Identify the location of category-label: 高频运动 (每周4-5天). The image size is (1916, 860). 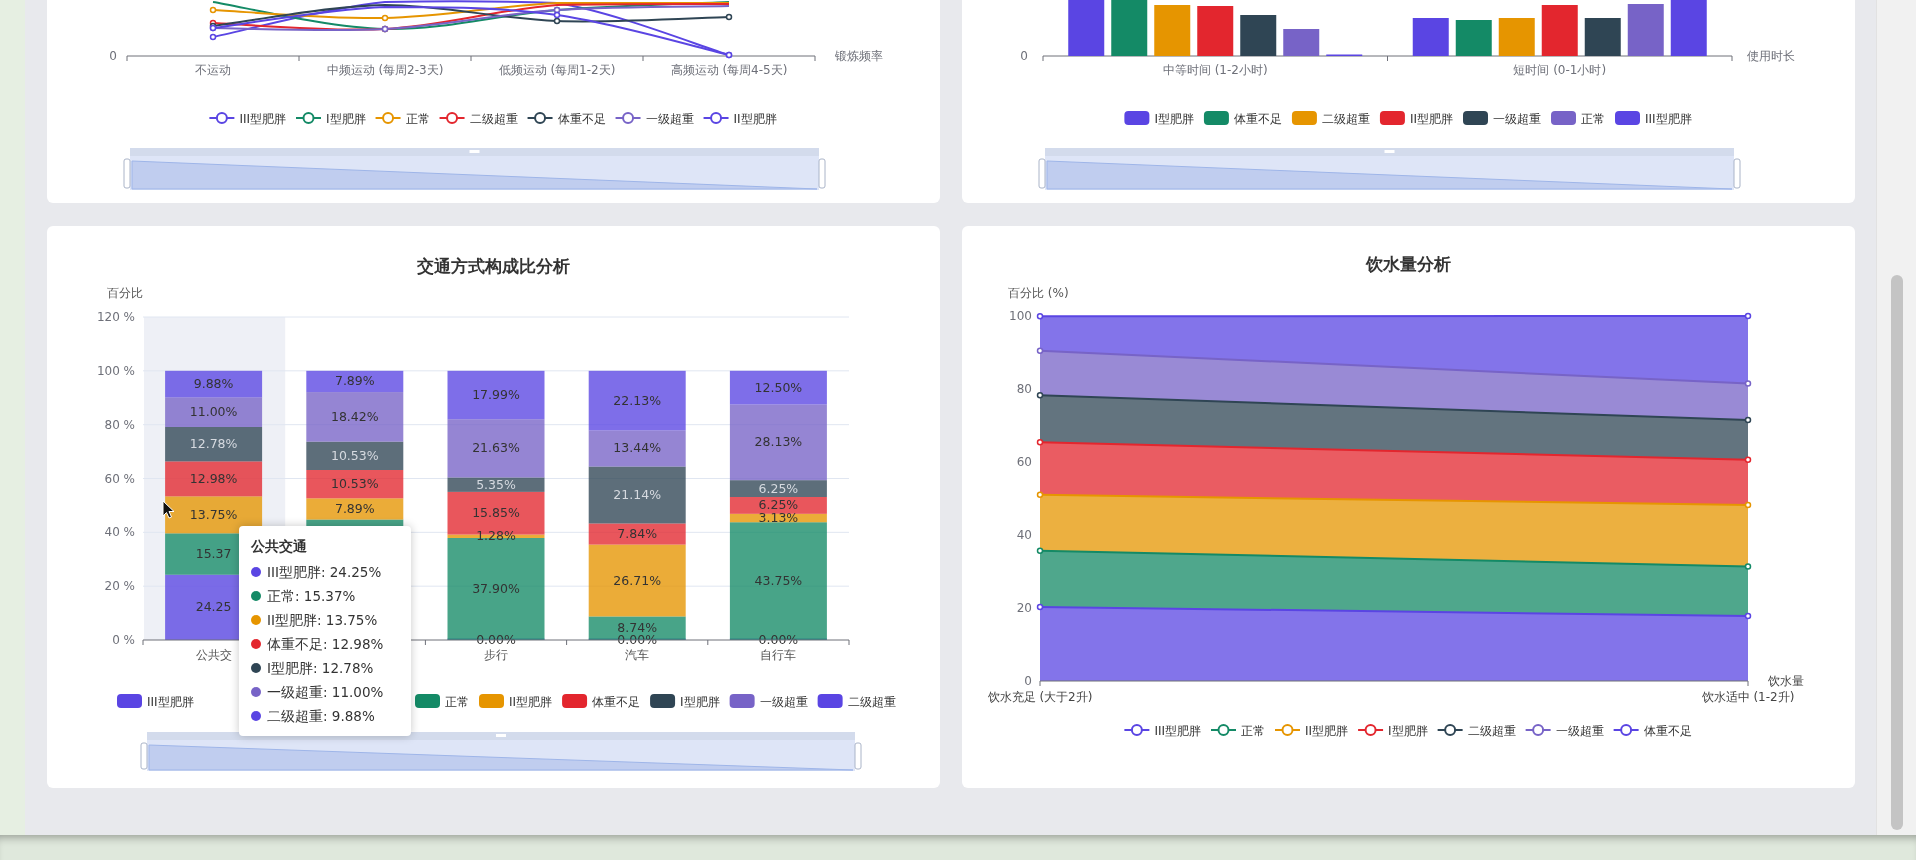
(729, 70).